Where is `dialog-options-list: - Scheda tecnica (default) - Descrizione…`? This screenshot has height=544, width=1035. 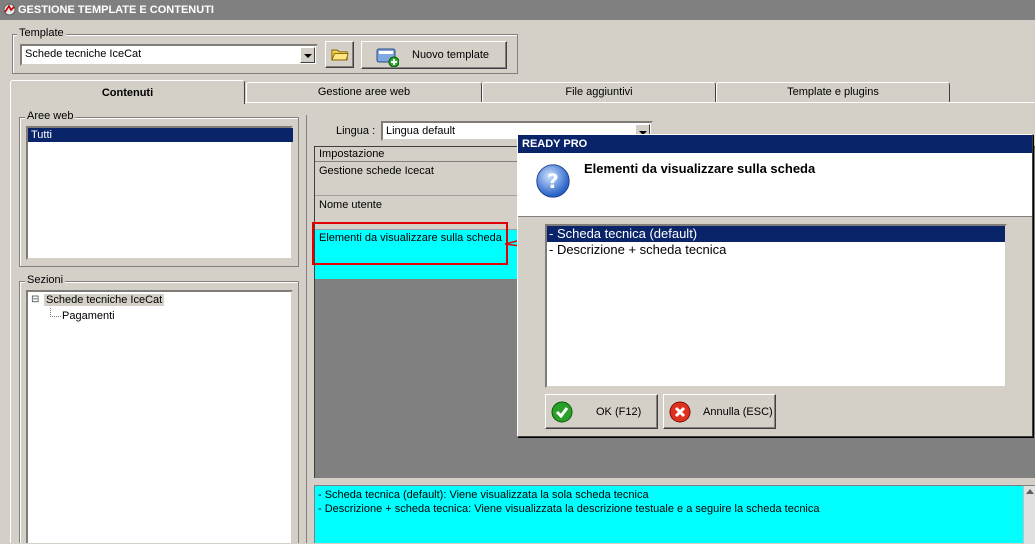
dialog-options-list: - Scheda tecnica (default) - Descrizione… is located at coordinates (776, 306).